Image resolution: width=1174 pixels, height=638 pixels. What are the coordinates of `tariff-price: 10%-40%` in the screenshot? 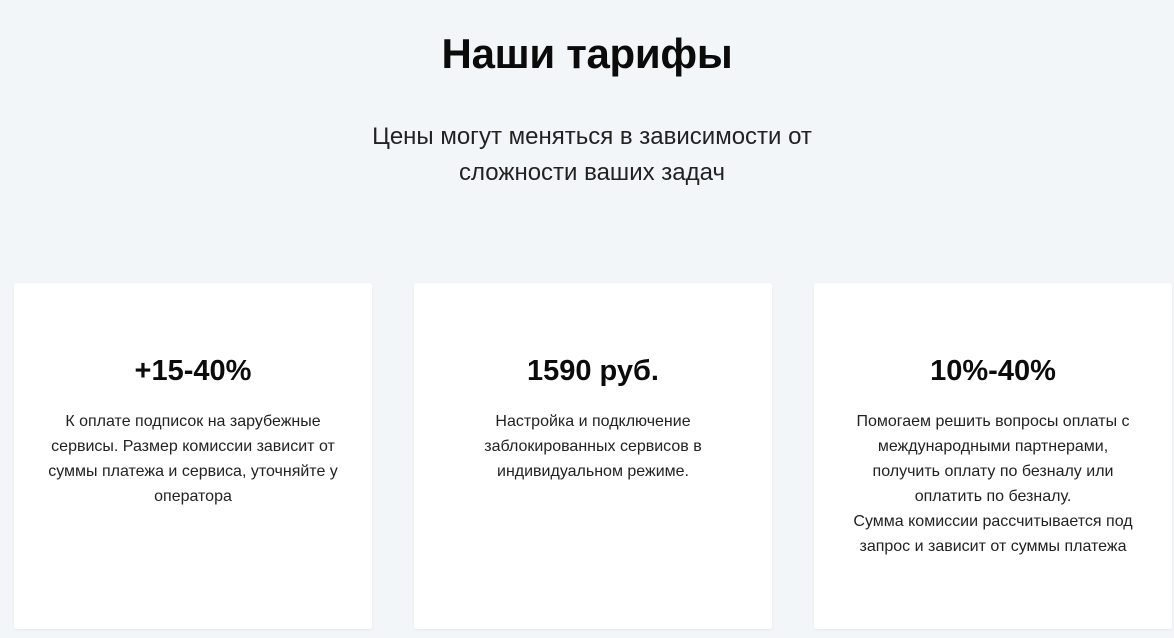 It's located at (993, 371).